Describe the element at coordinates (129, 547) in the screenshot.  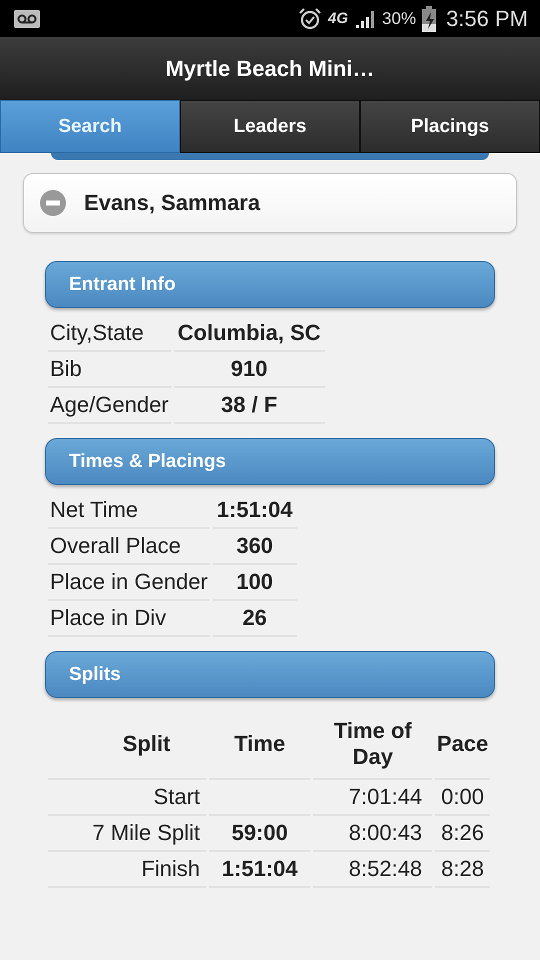
I see `field-label: Overall Place` at that location.